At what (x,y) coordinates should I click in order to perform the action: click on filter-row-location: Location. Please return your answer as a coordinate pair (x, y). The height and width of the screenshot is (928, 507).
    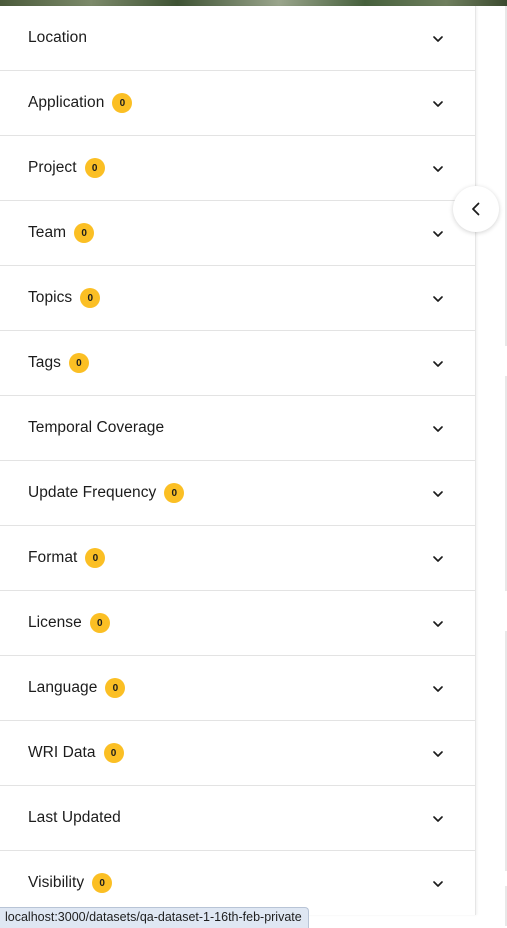
    Looking at the image, I should click on (237, 38).